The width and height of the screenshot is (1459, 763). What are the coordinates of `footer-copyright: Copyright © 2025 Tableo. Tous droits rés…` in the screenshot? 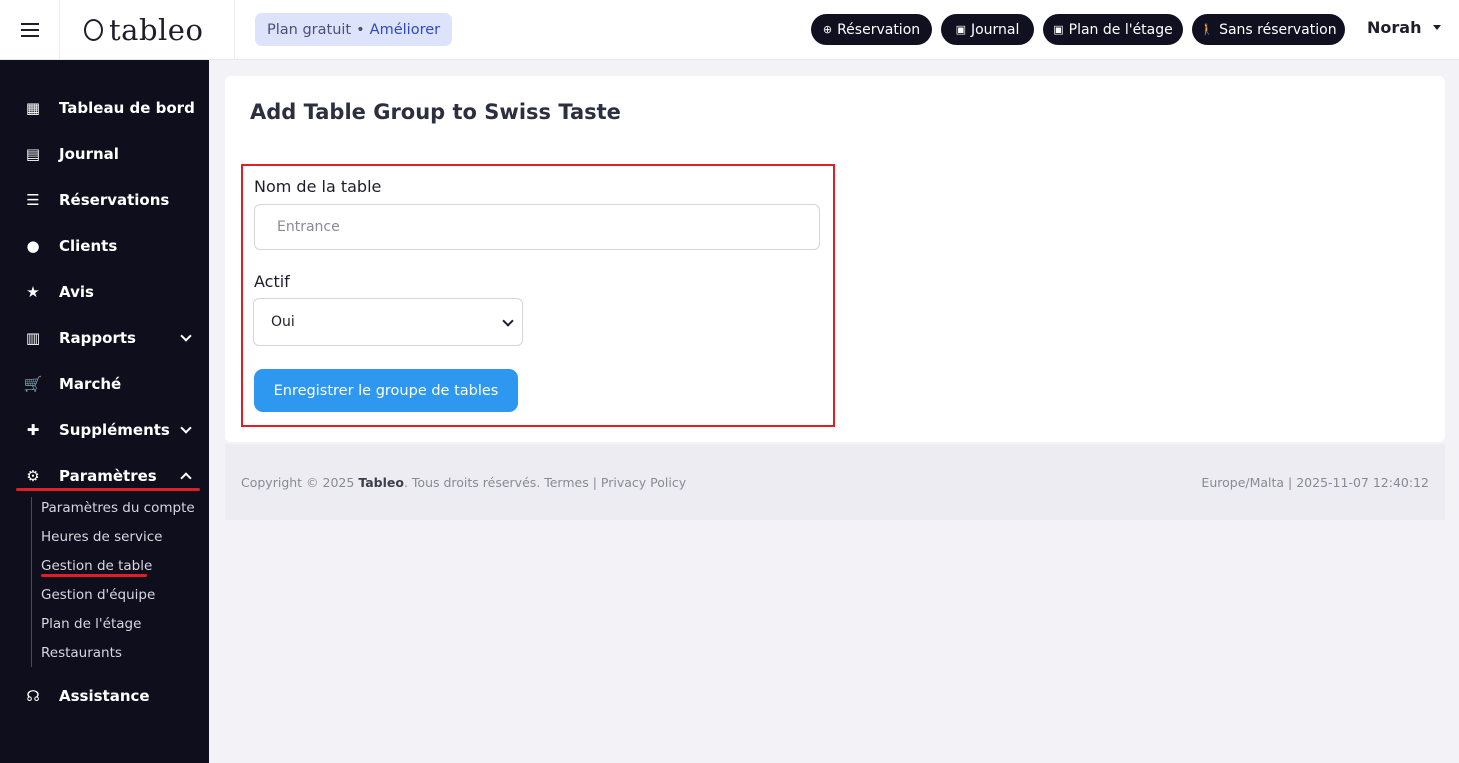 It's located at (463, 482).